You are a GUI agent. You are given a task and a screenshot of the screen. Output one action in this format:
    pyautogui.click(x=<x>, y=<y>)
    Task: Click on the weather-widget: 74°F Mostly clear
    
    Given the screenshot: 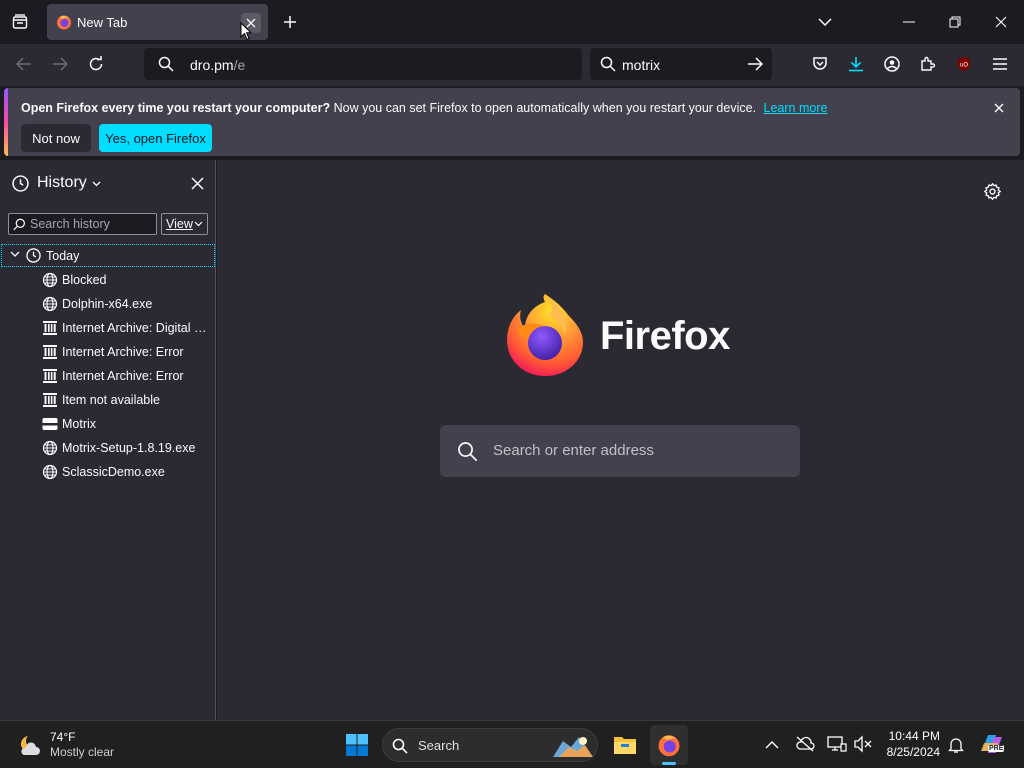 What is the action you would take?
    pyautogui.click(x=67, y=745)
    